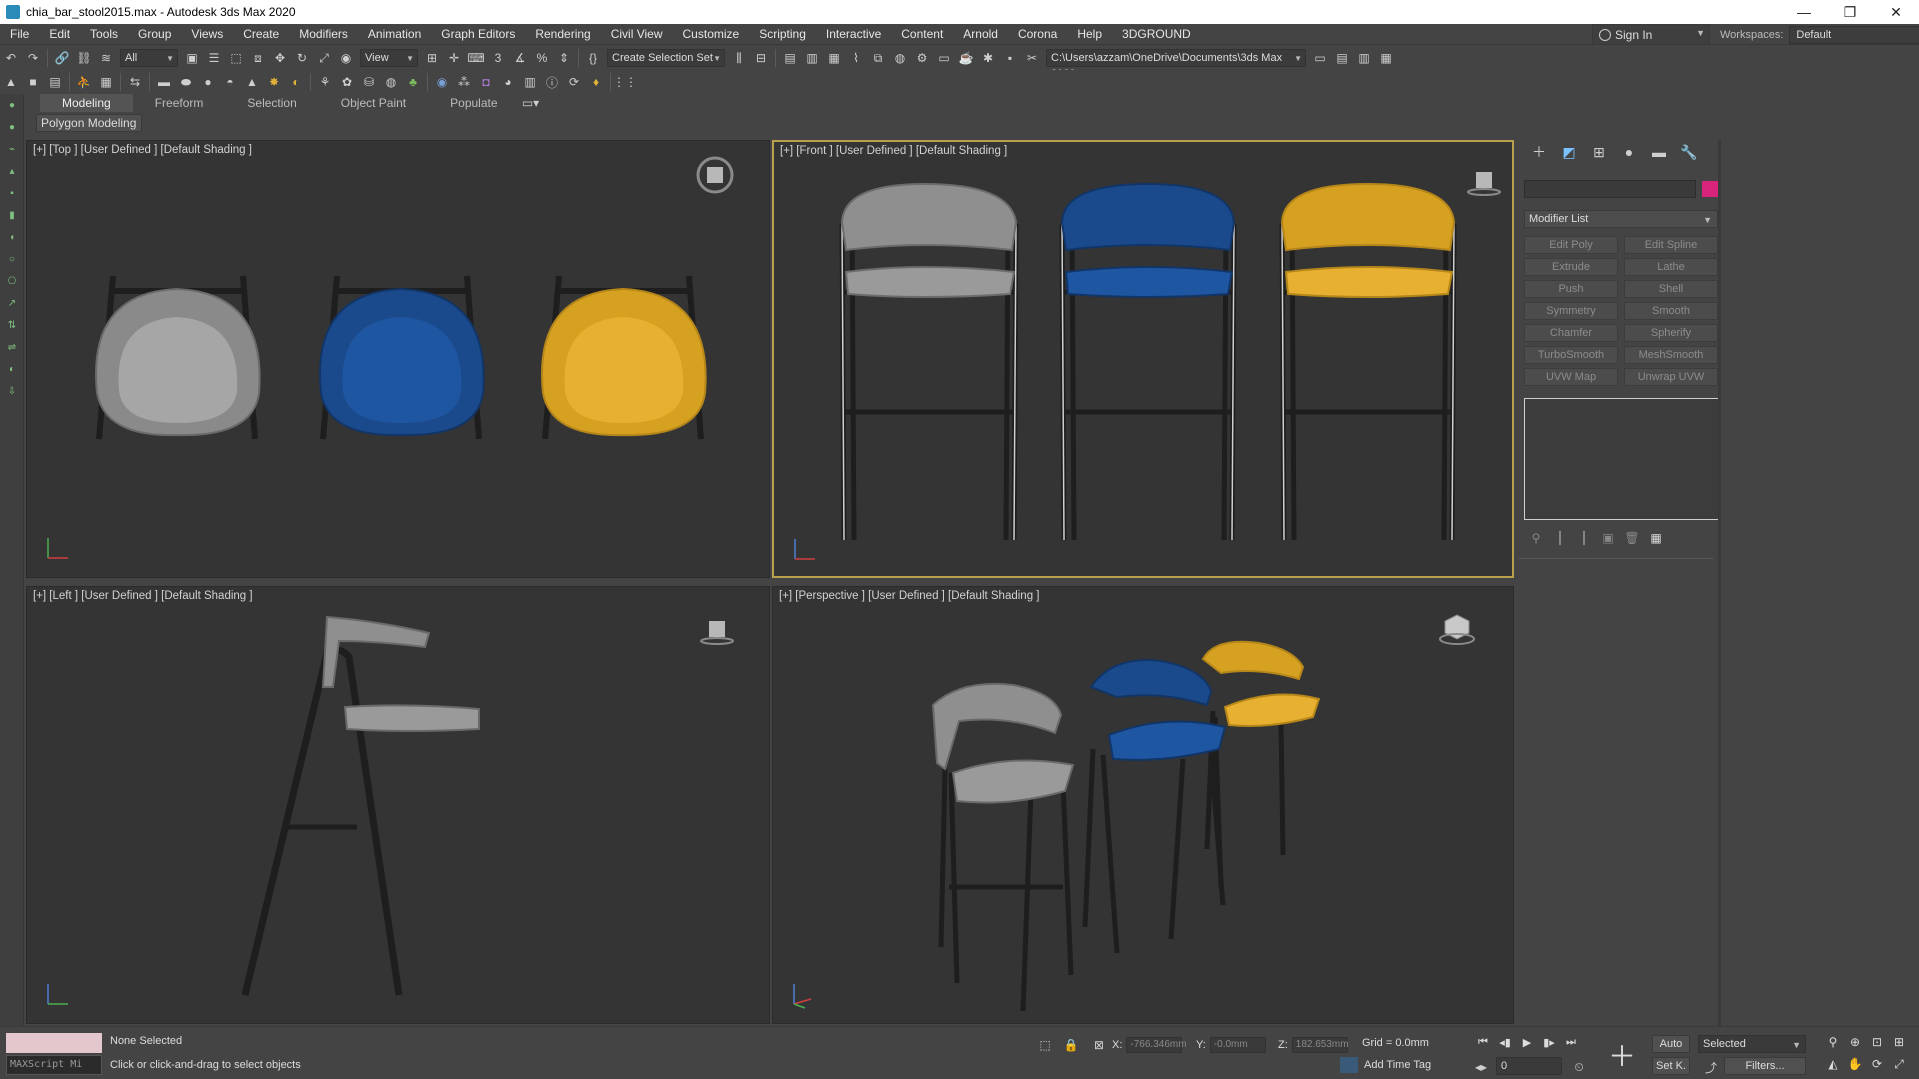 The height and width of the screenshot is (1079, 1919). Describe the element at coordinates (1571, 333) in the screenshot. I see `chamfer-button: Chamfer` at that location.